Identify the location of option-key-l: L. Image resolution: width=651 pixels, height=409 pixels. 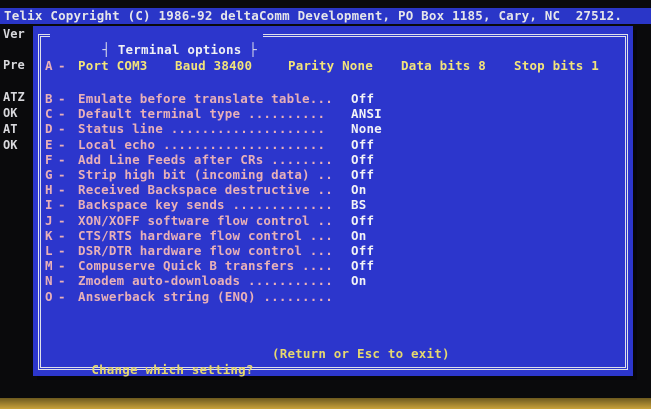
(49, 250).